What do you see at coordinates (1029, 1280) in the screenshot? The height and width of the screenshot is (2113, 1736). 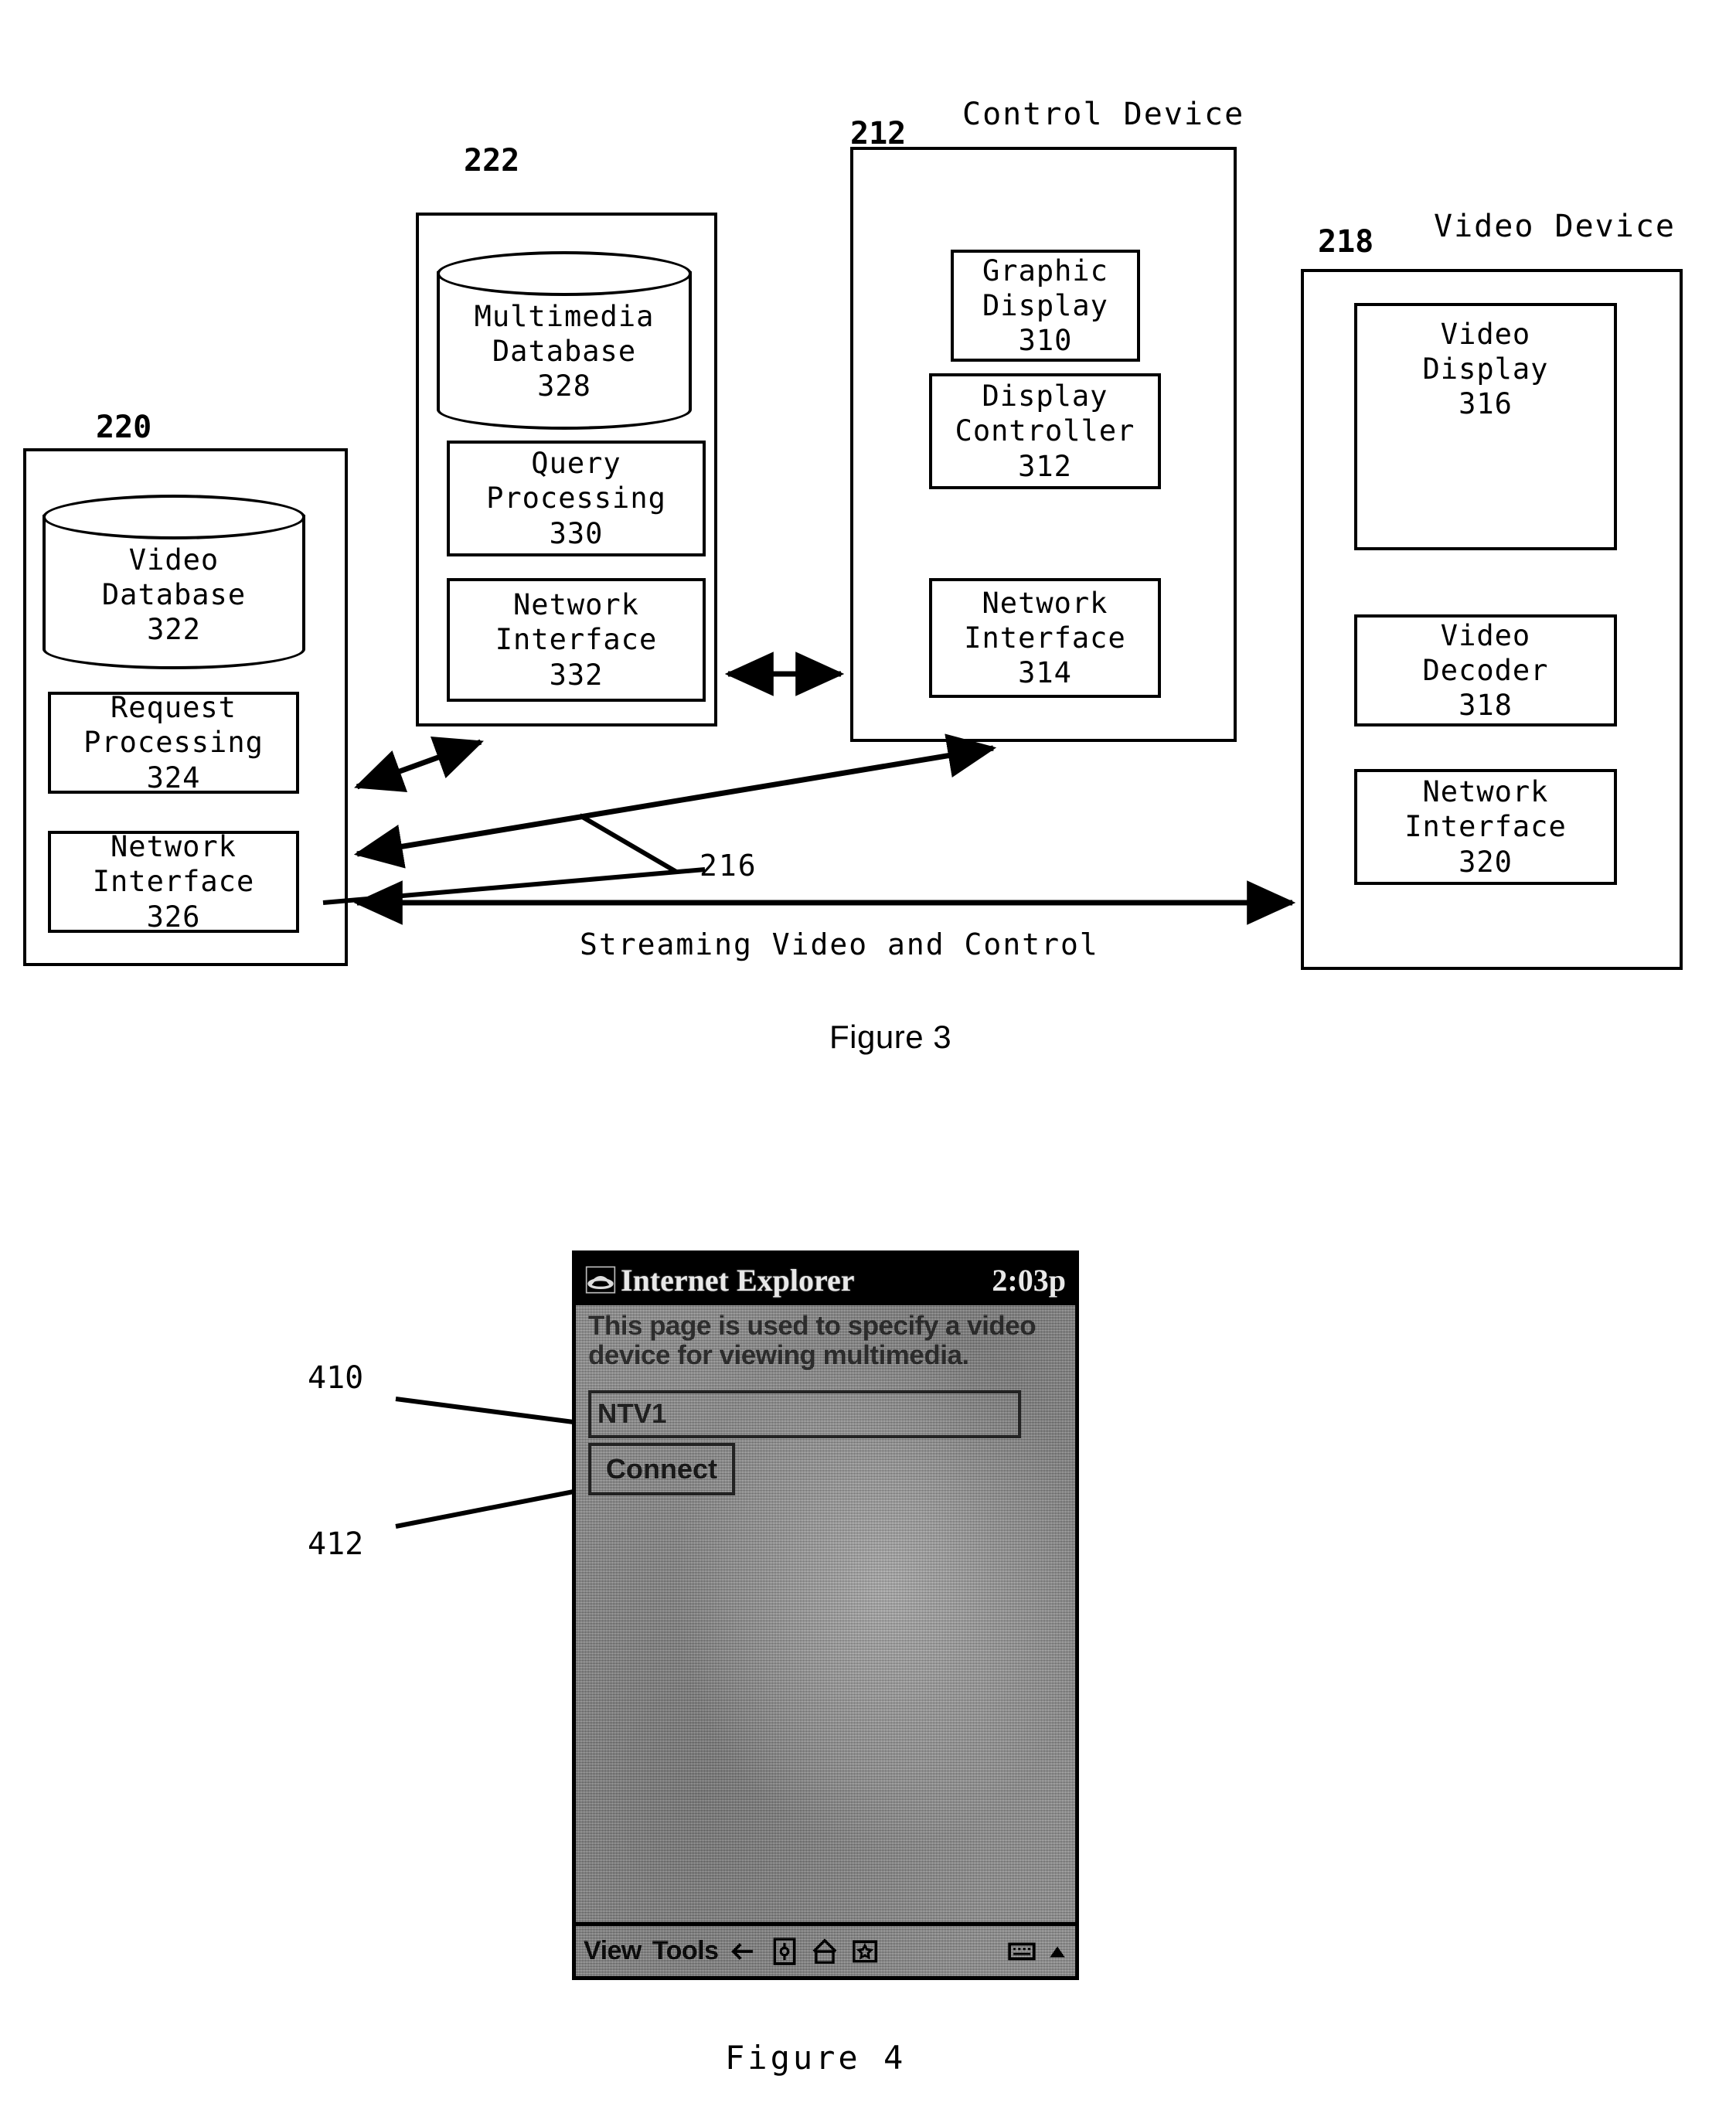 I see `ie-clock: 2:03p` at bounding box center [1029, 1280].